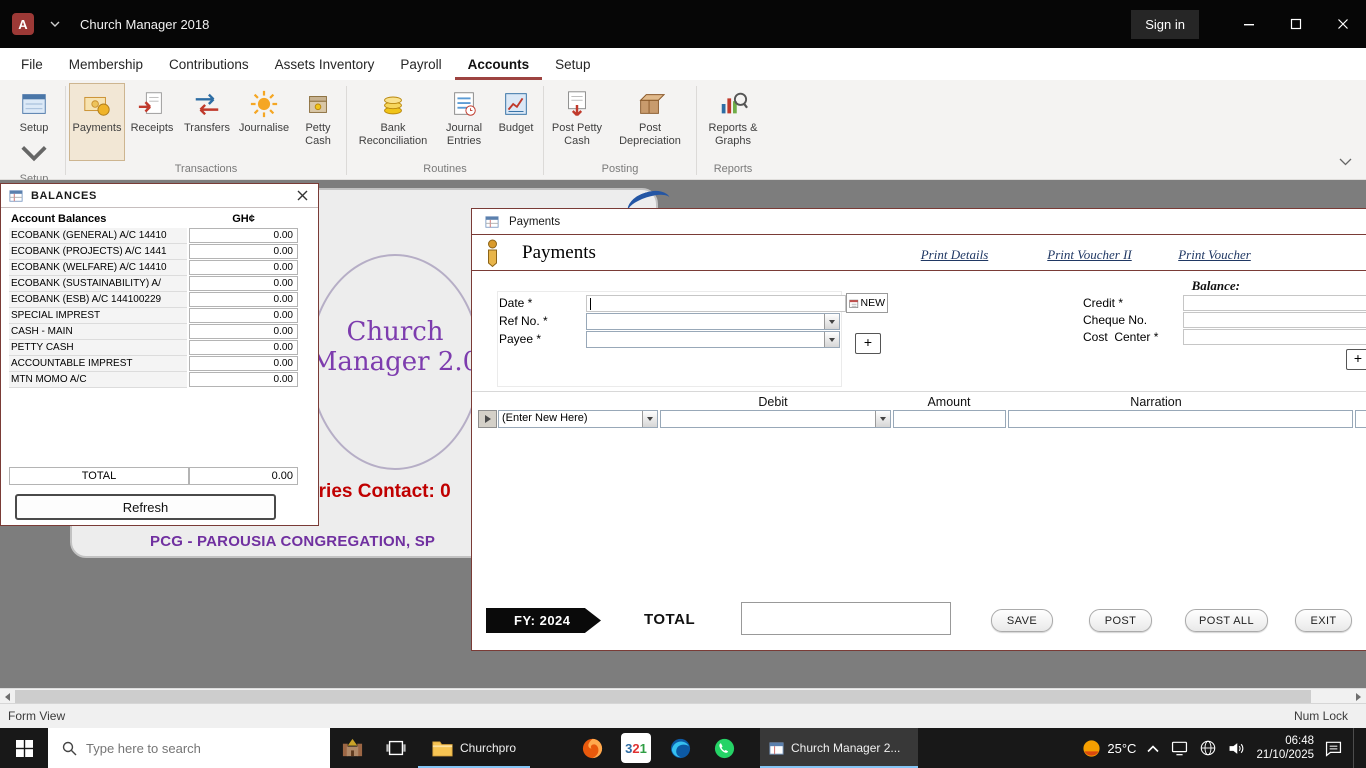 Image resolution: width=1366 pixels, height=768 pixels. Describe the element at coordinates (867, 303) in the screenshot. I see `date-picker-new-button: NEW` at that location.